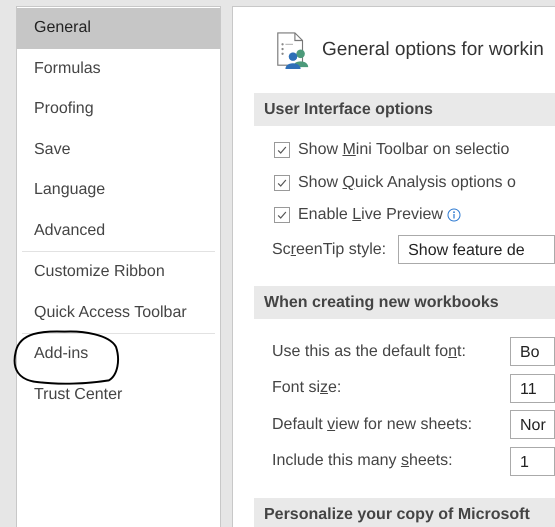 The image size is (555, 527). What do you see at coordinates (373, 425) in the screenshot?
I see `field-label: Default view for new sheets:` at bounding box center [373, 425].